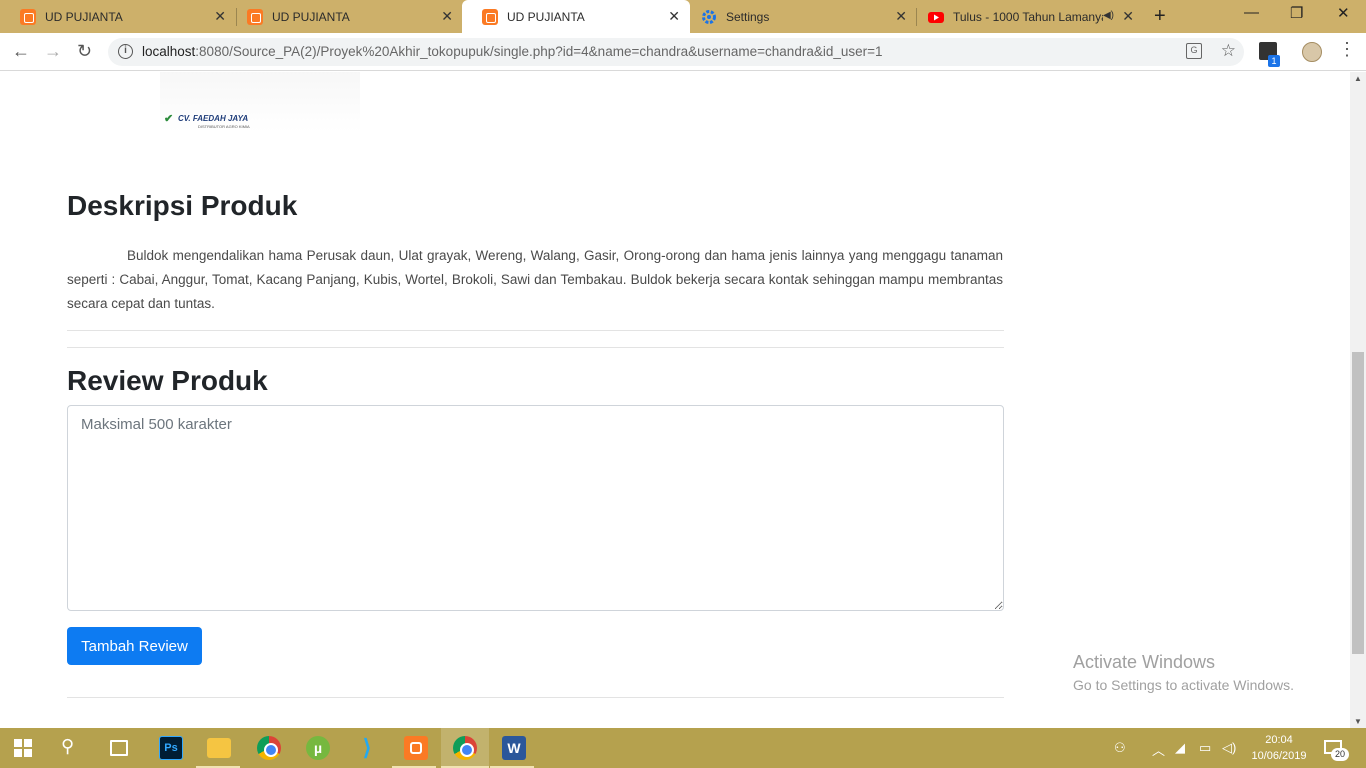 The image size is (1366, 768). I want to click on tab-settings: Settings ✕, so click(799, 16).